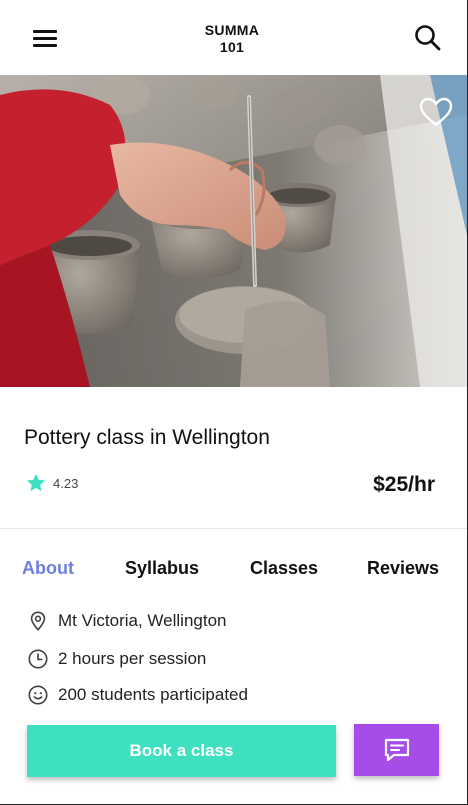 The width and height of the screenshot is (468, 805). What do you see at coordinates (162, 568) in the screenshot?
I see `tab-syllabus: Syllabus` at bounding box center [162, 568].